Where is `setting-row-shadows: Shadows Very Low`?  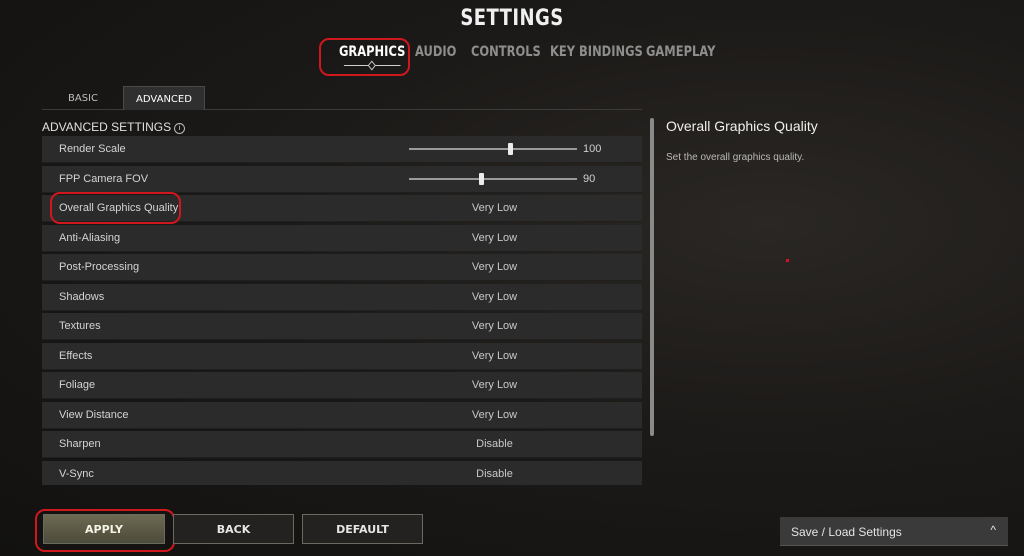 setting-row-shadows: Shadows Very Low is located at coordinates (342, 297).